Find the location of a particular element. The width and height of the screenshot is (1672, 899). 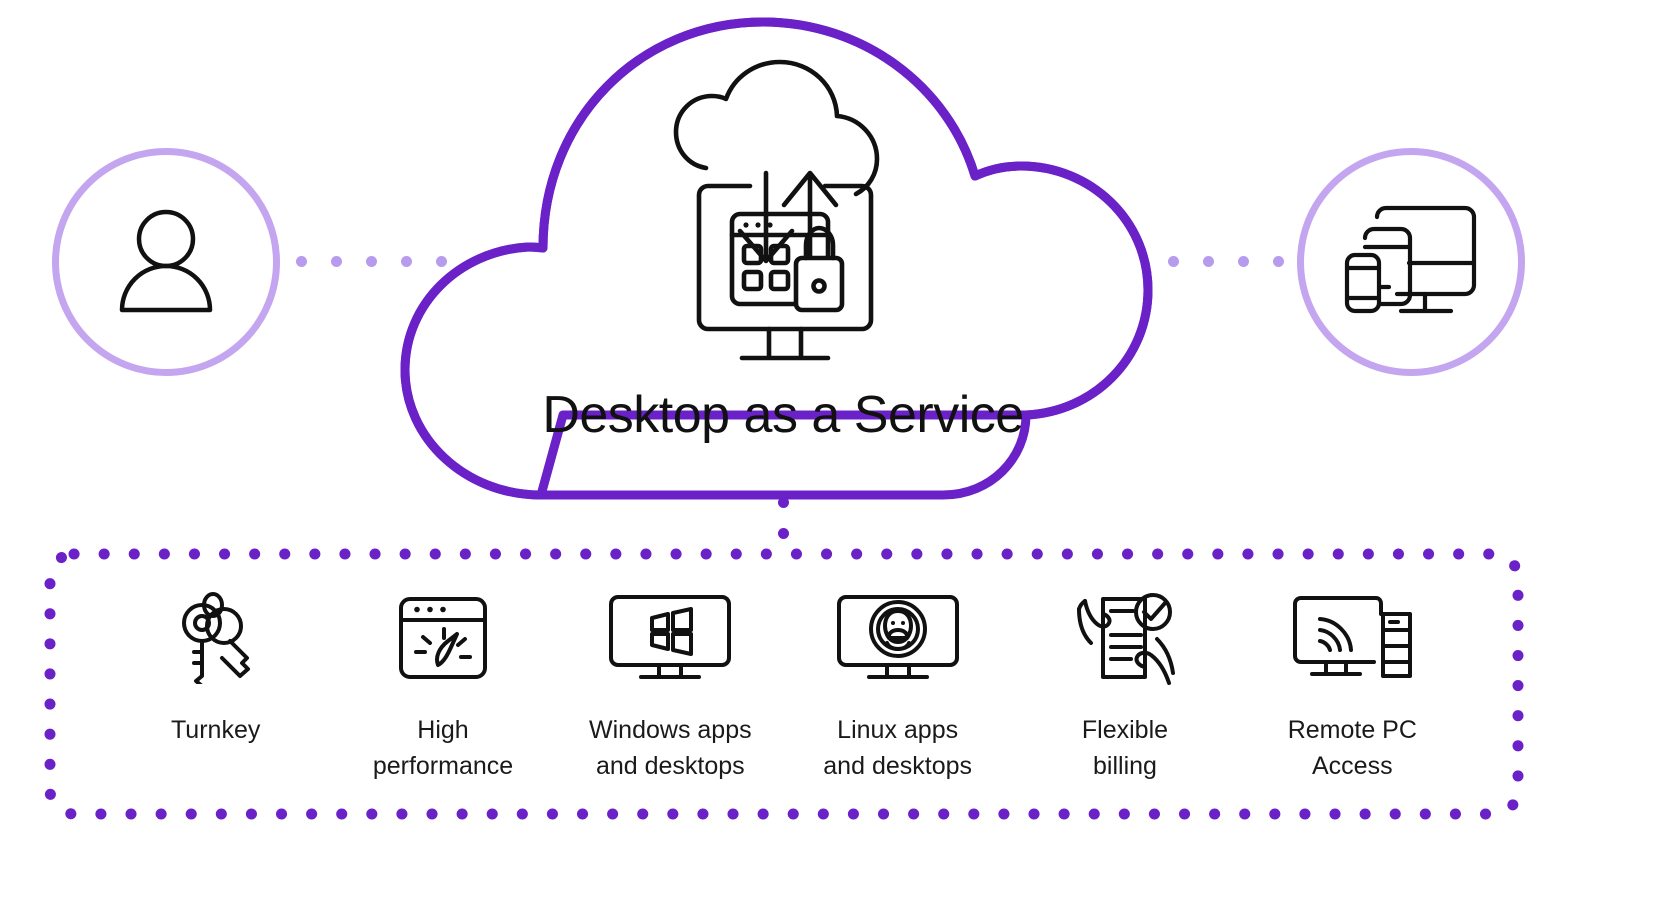

feature-linux-apps: Linux apps and desktops is located at coordinates (897, 687).